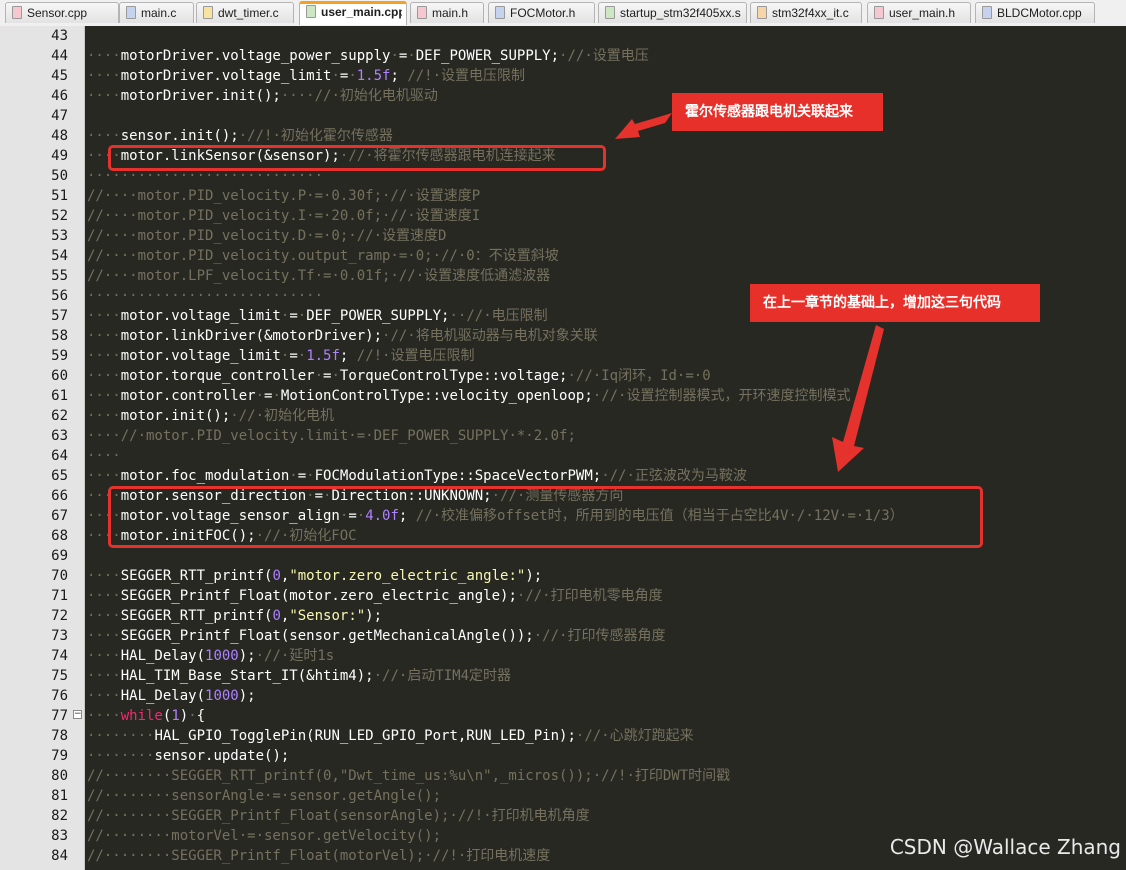 Image resolution: width=1126 pixels, height=870 pixels. I want to click on callout-new-lines: 在上一章节的基础上，增加这三句代码, so click(895, 303).